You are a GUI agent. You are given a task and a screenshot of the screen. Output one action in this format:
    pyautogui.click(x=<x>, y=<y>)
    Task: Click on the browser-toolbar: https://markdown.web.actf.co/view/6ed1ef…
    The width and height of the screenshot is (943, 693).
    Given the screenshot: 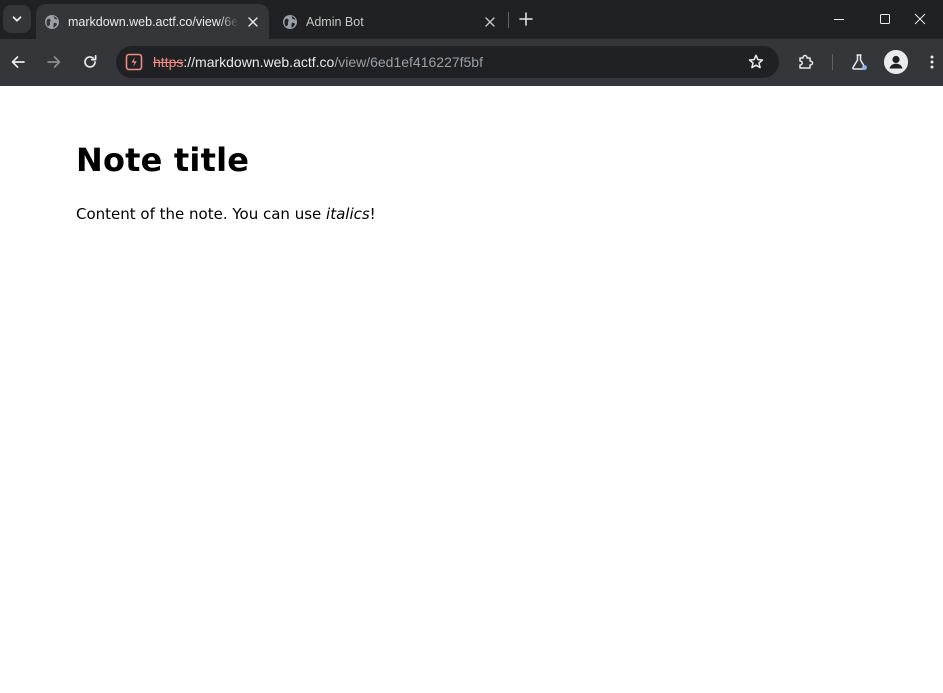 What is the action you would take?
    pyautogui.click(x=471, y=62)
    